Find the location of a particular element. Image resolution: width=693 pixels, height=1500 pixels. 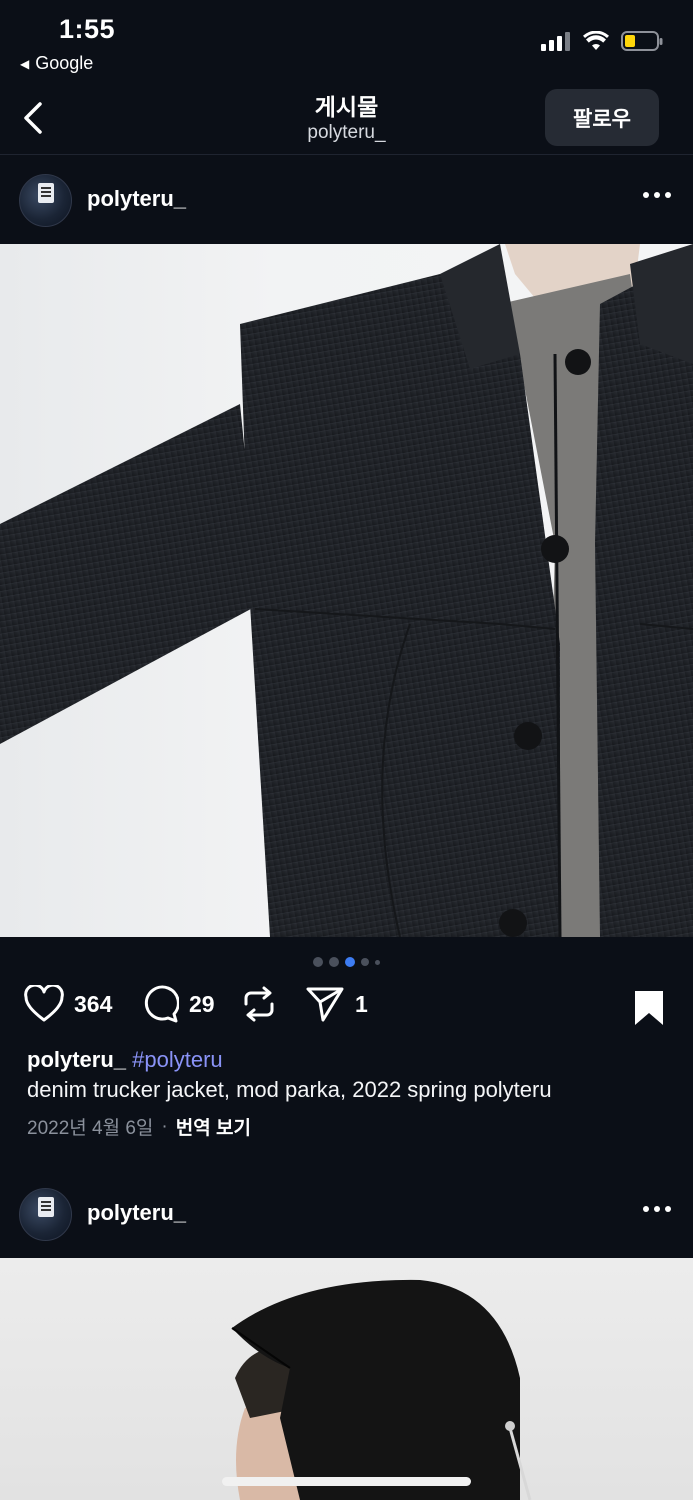

cellular-signal-icon is located at coordinates (555, 41).